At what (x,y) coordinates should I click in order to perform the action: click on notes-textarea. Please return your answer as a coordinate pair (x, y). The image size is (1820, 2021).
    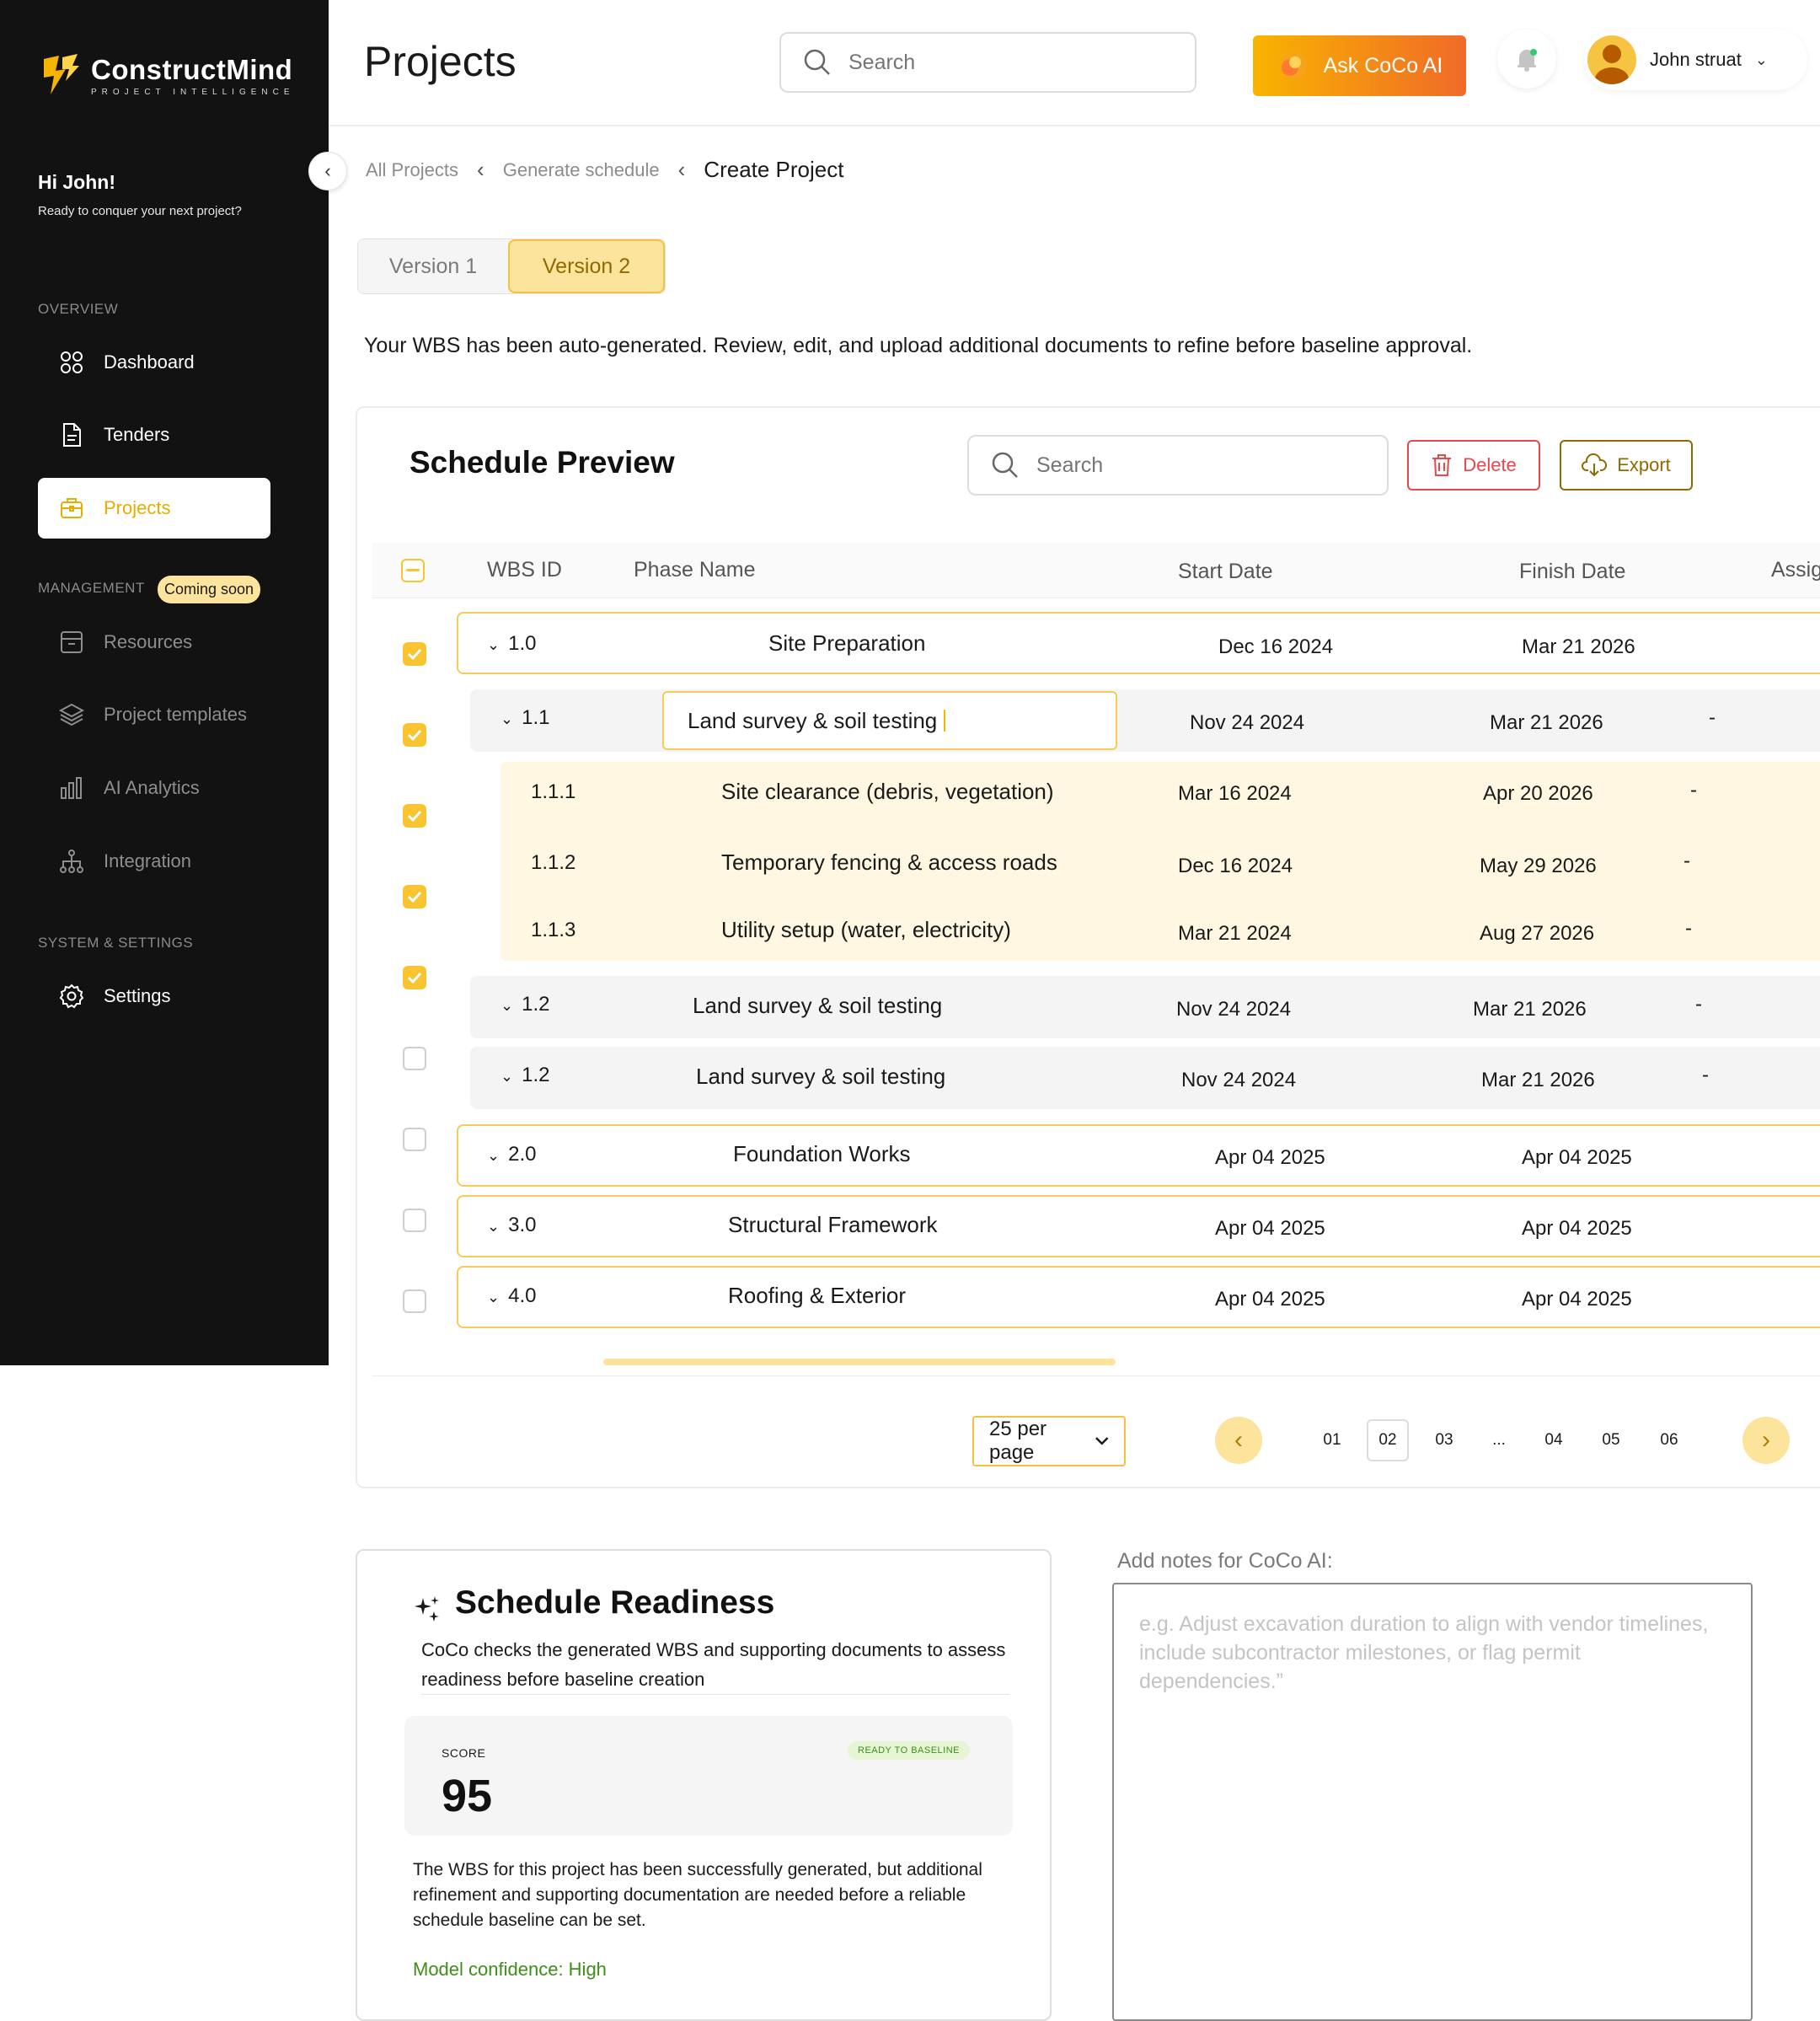
    Looking at the image, I should click on (1432, 1802).